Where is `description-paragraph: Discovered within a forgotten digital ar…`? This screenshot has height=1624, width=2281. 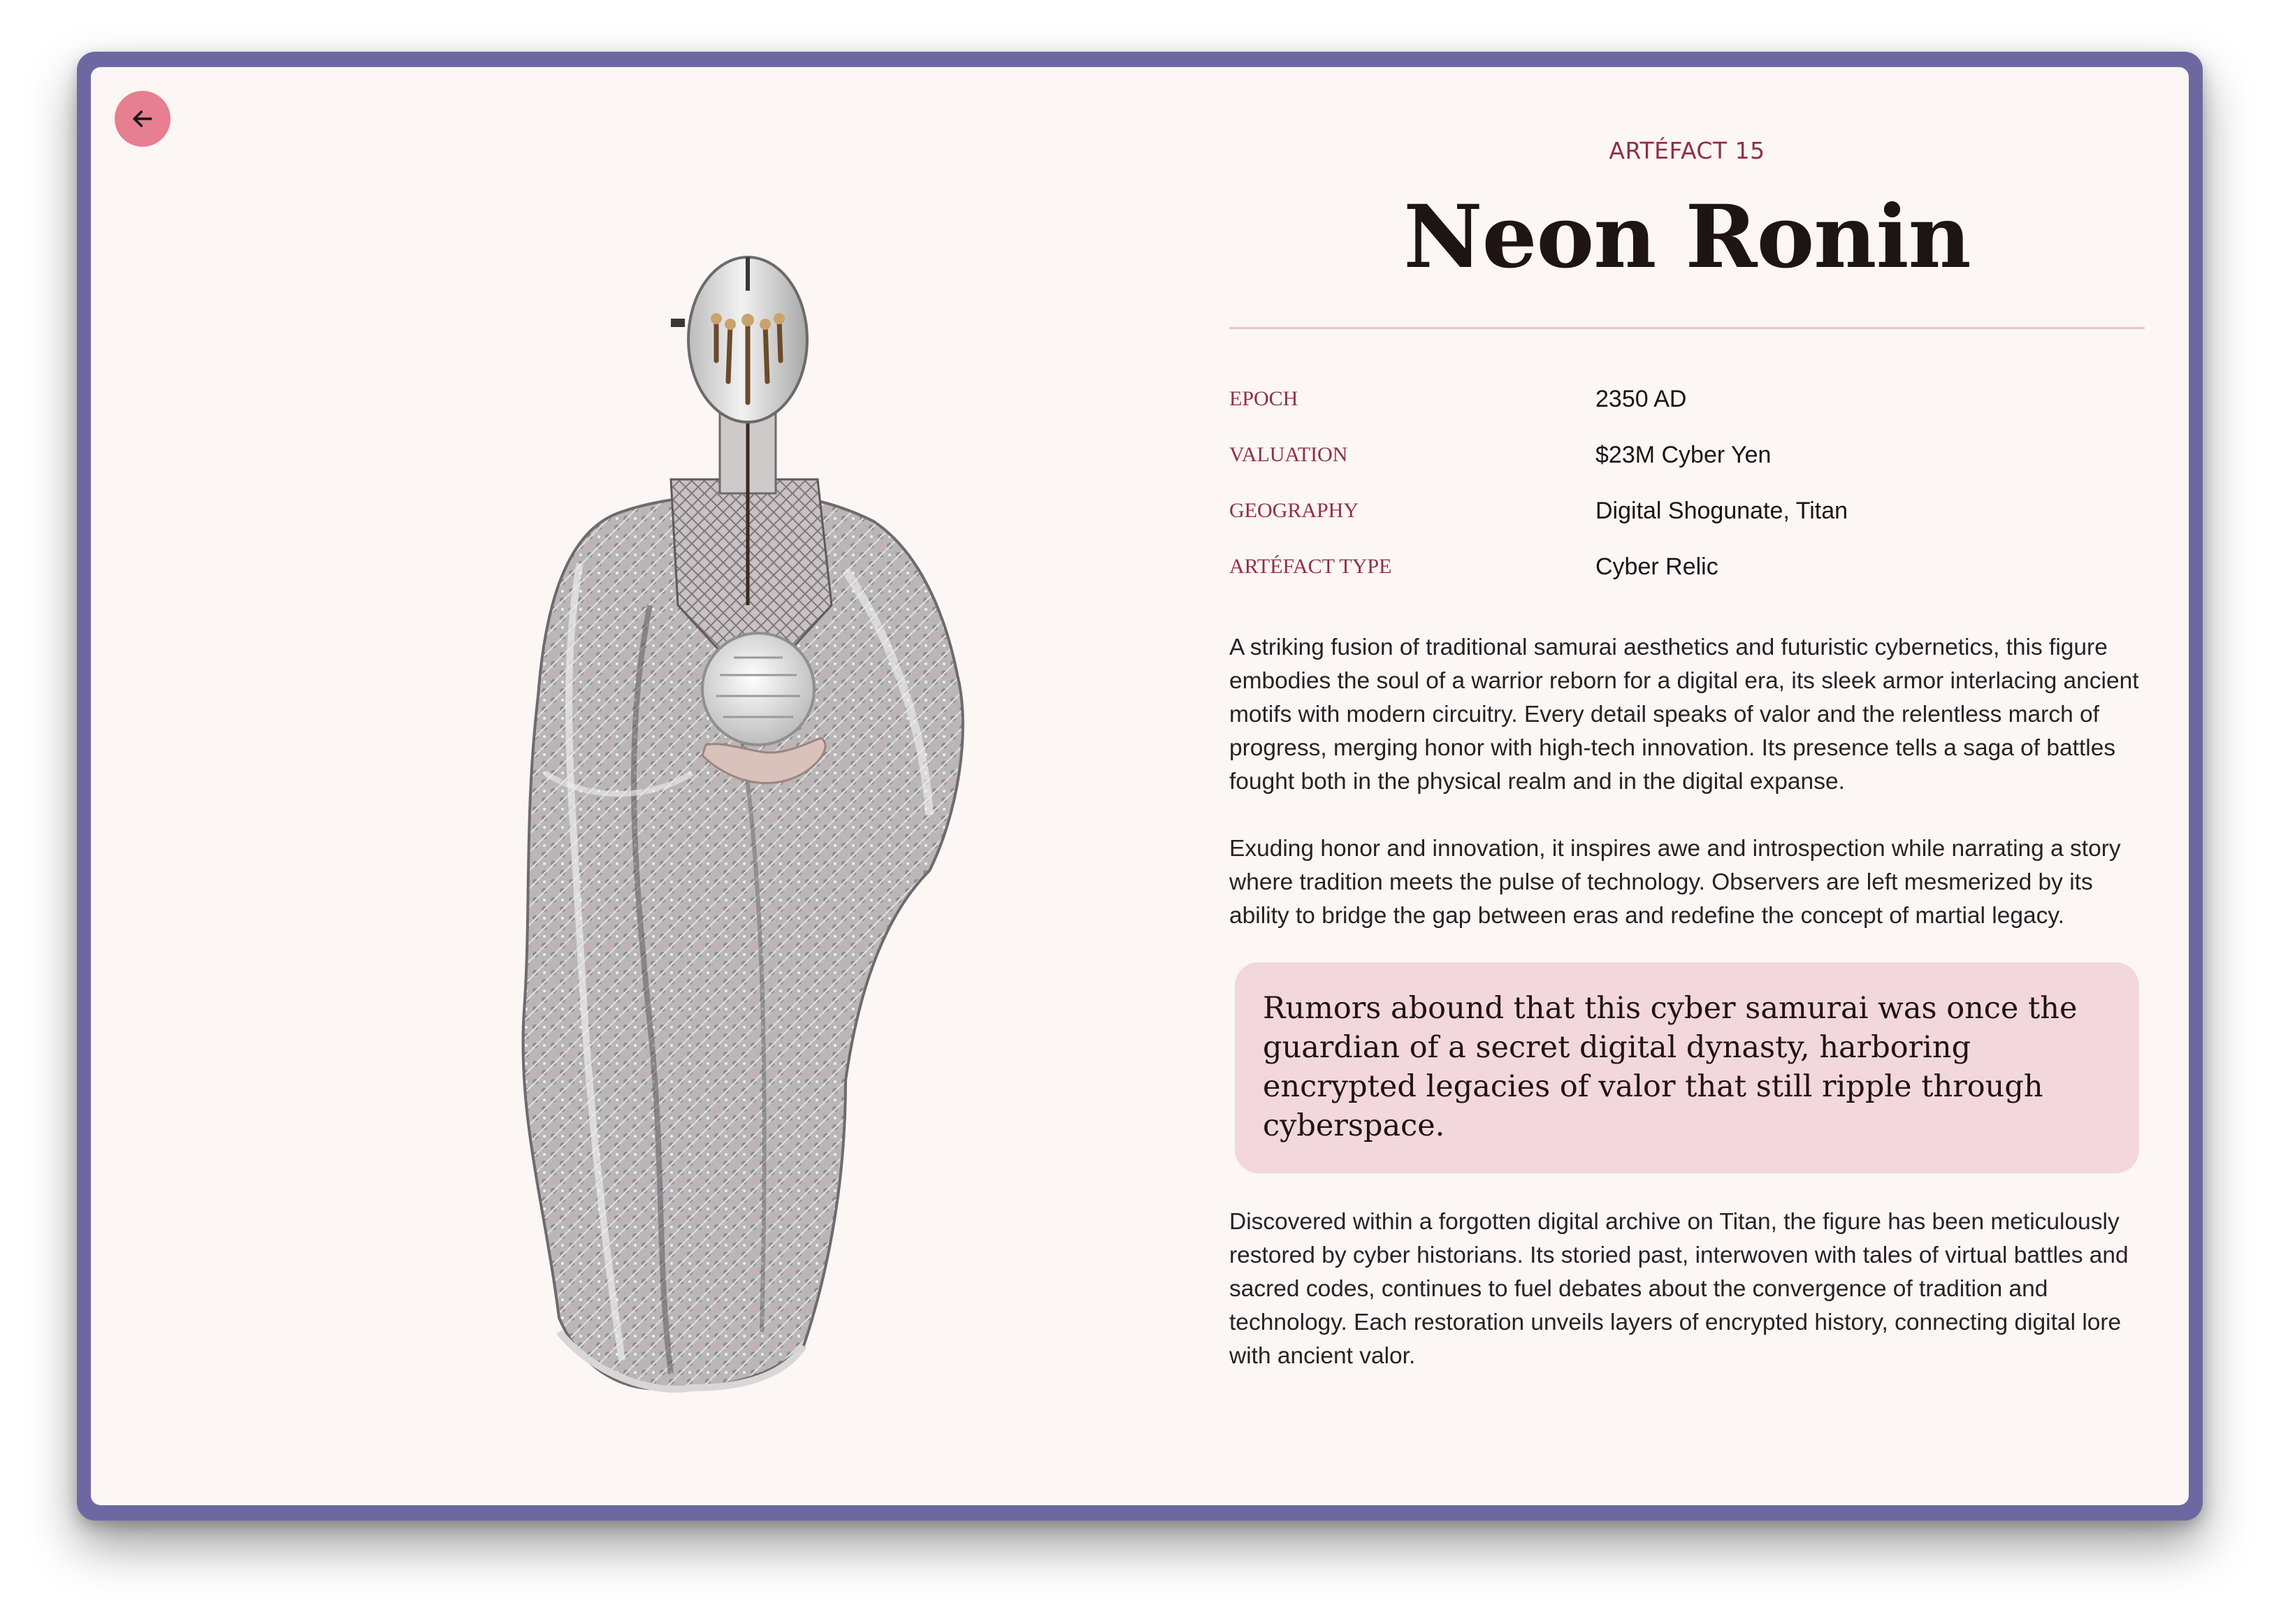 description-paragraph: Discovered within a forgotten digital ar… is located at coordinates (1679, 1289).